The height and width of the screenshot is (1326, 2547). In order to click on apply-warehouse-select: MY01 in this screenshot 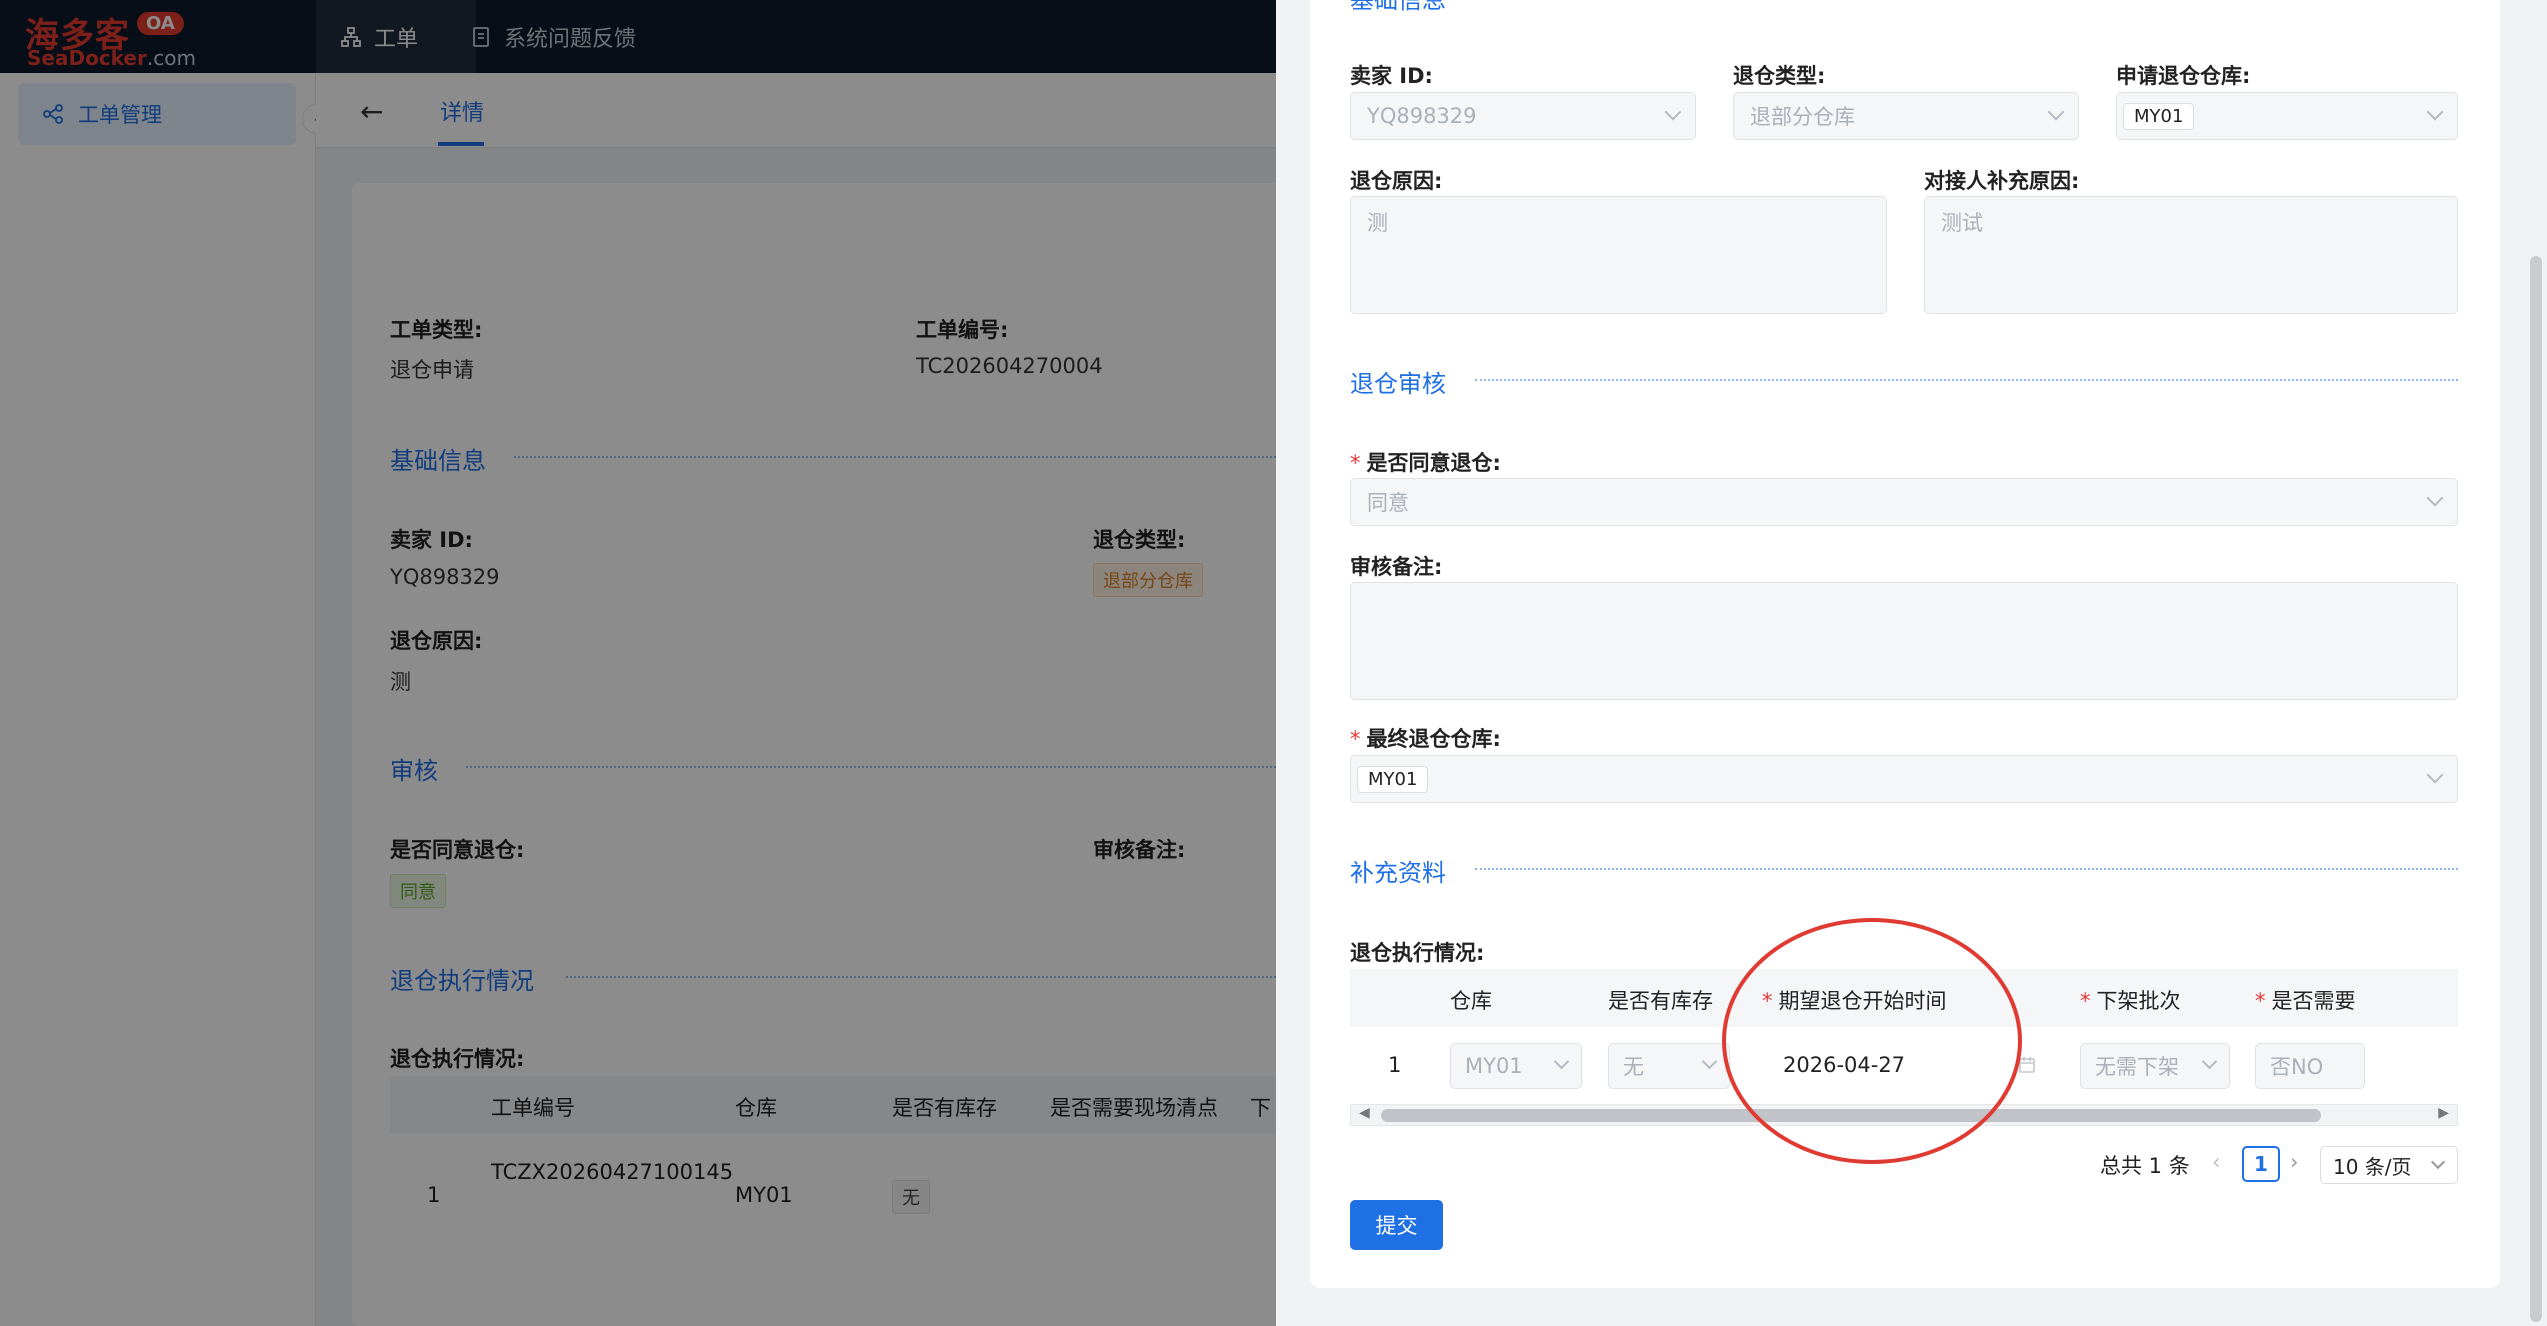, I will do `click(2287, 116)`.